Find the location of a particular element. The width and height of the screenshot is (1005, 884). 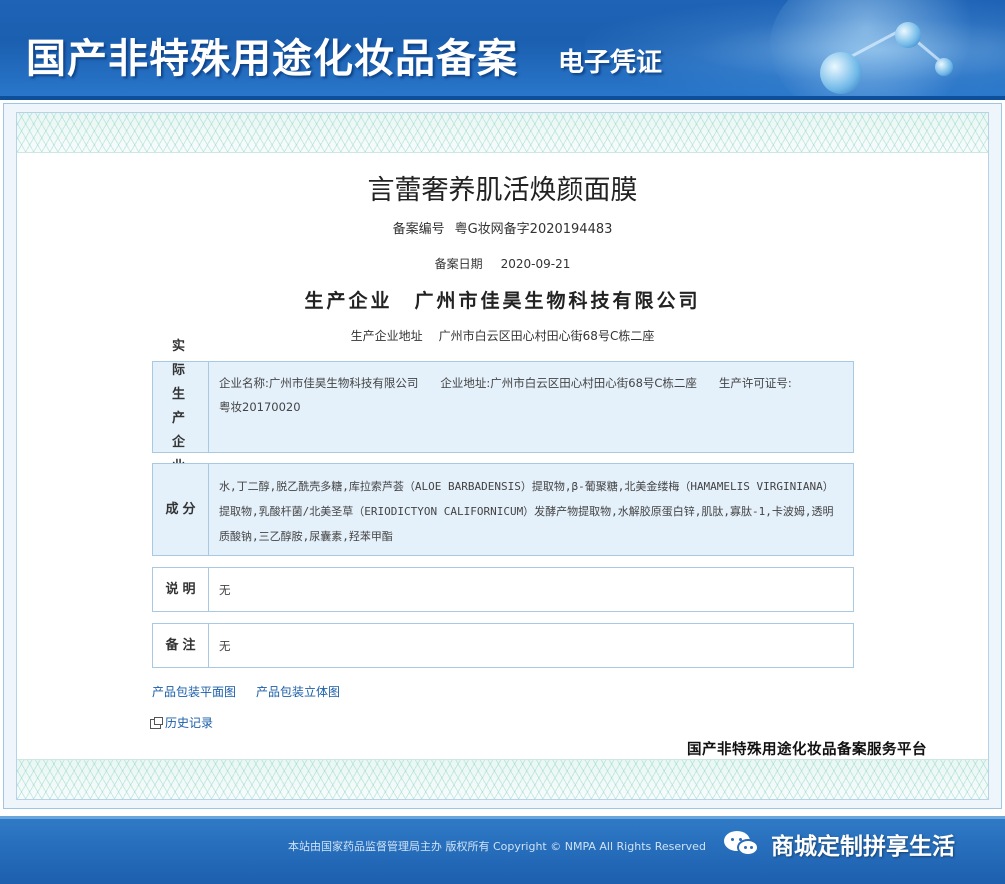

manufacturer-line: 生产企业 广州市佳昊生物科技有限公司 is located at coordinates (502, 299).